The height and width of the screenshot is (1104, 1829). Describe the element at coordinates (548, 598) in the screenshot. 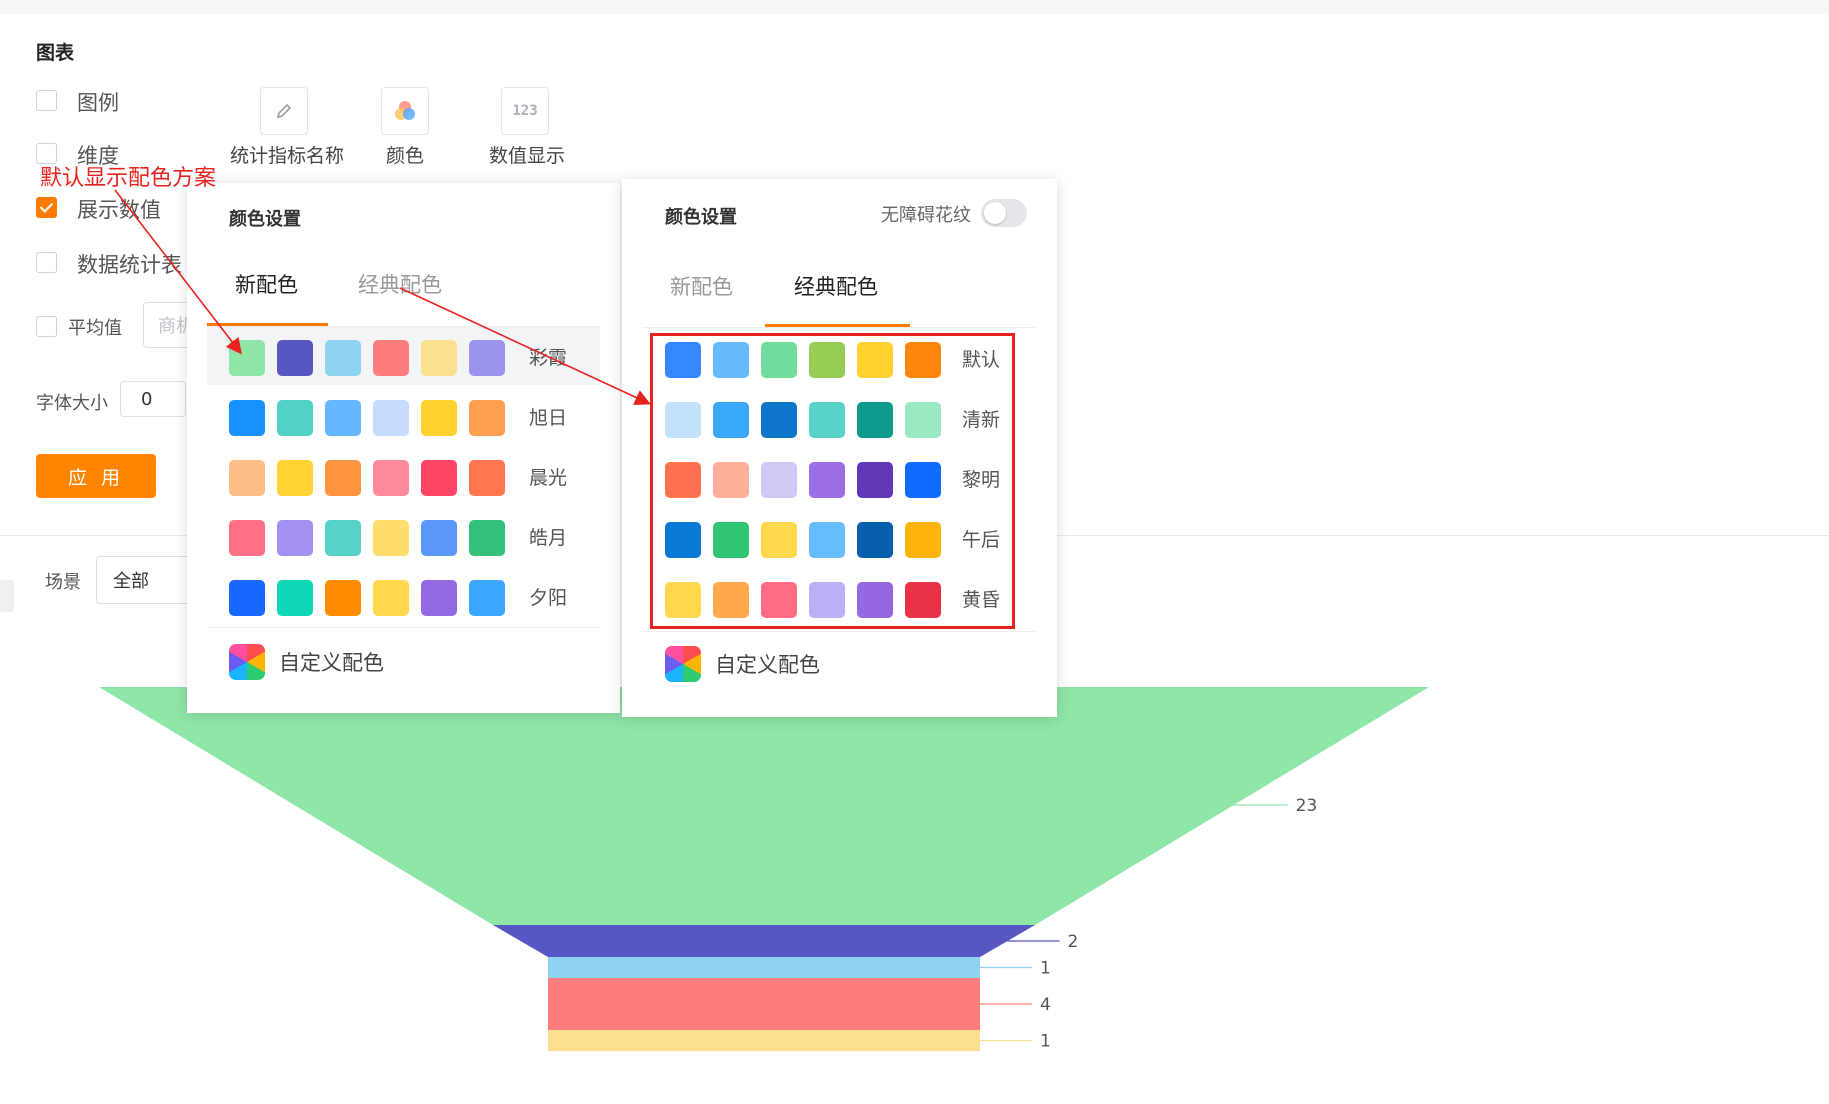

I see `scheme-name: 夕阳` at that location.